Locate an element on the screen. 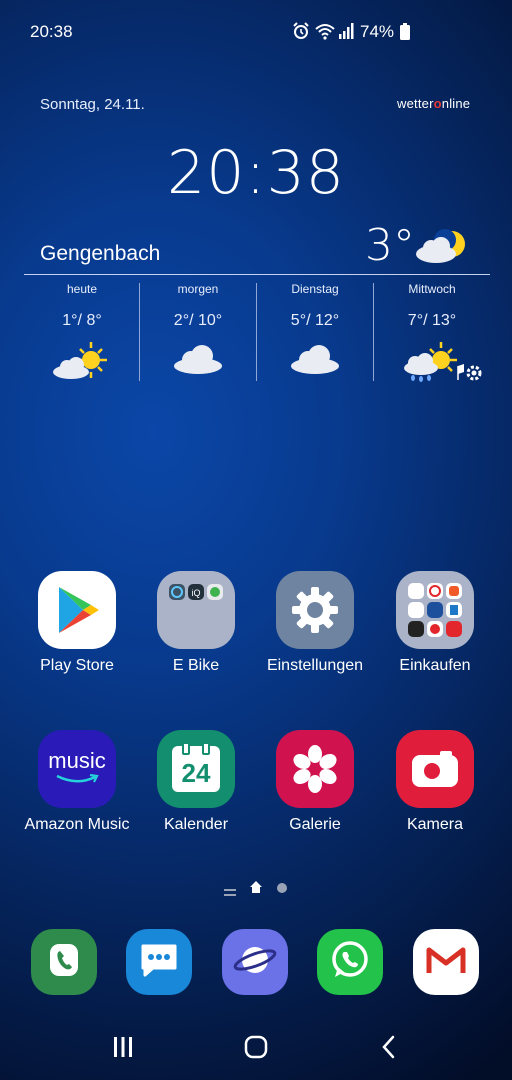 The width and height of the screenshot is (512, 1080). calendar-icon: 24 is located at coordinates (196, 769).